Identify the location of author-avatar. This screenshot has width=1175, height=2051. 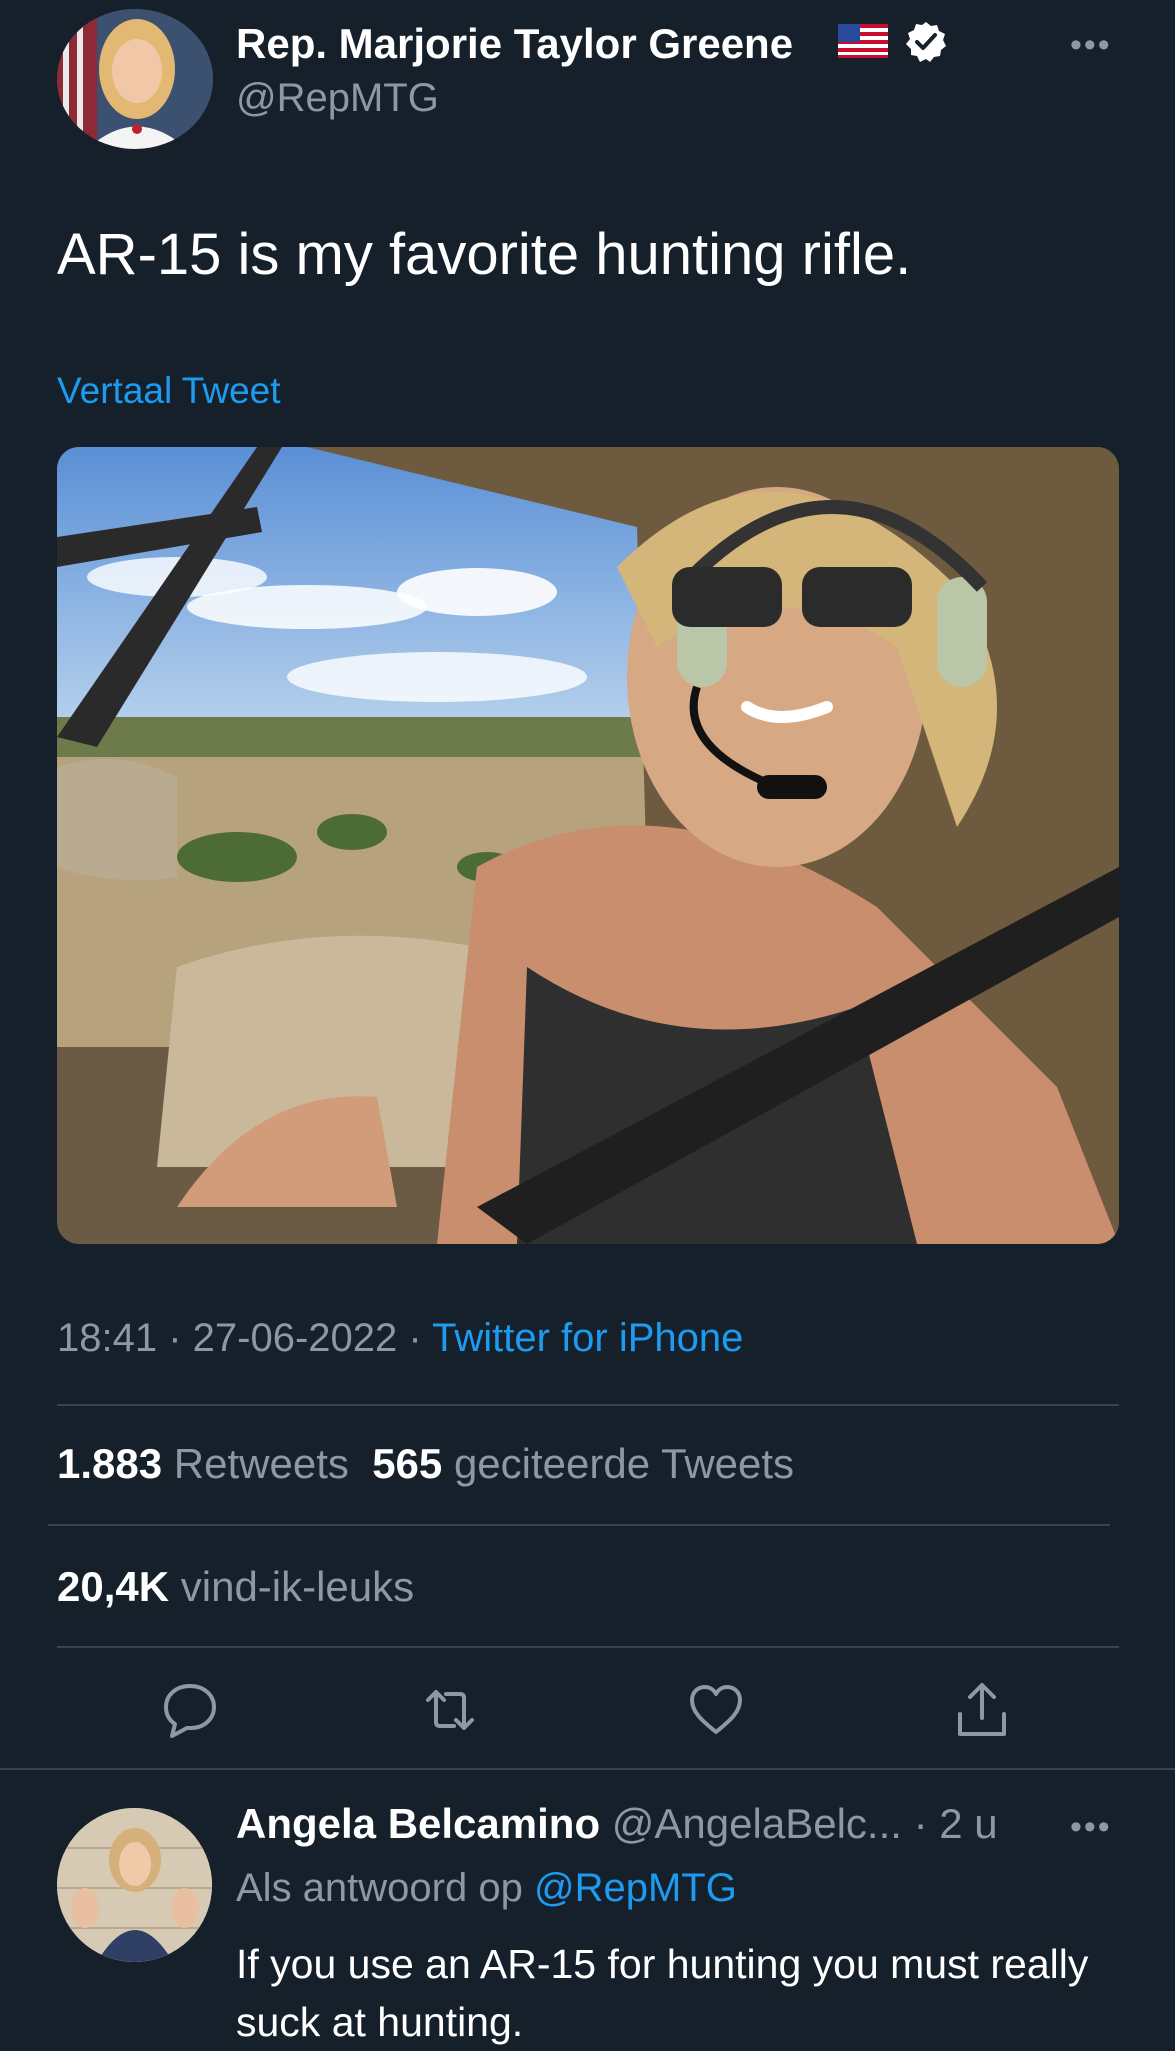
(135, 79).